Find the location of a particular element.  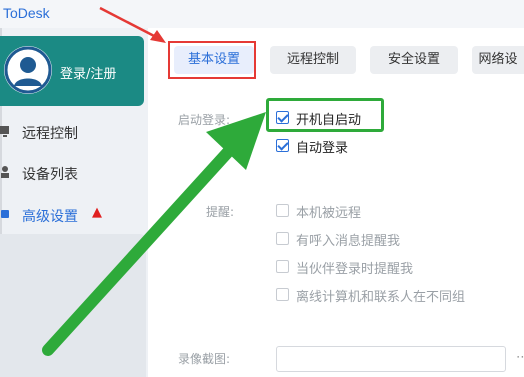

devices-icon is located at coordinates (6, 172).